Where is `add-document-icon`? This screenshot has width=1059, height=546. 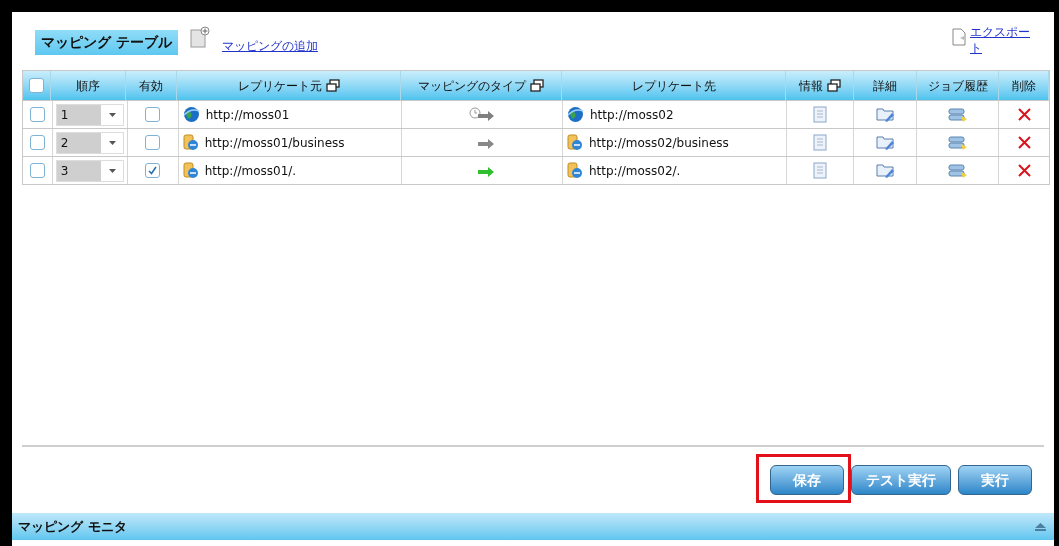
add-document-icon is located at coordinates (199, 37).